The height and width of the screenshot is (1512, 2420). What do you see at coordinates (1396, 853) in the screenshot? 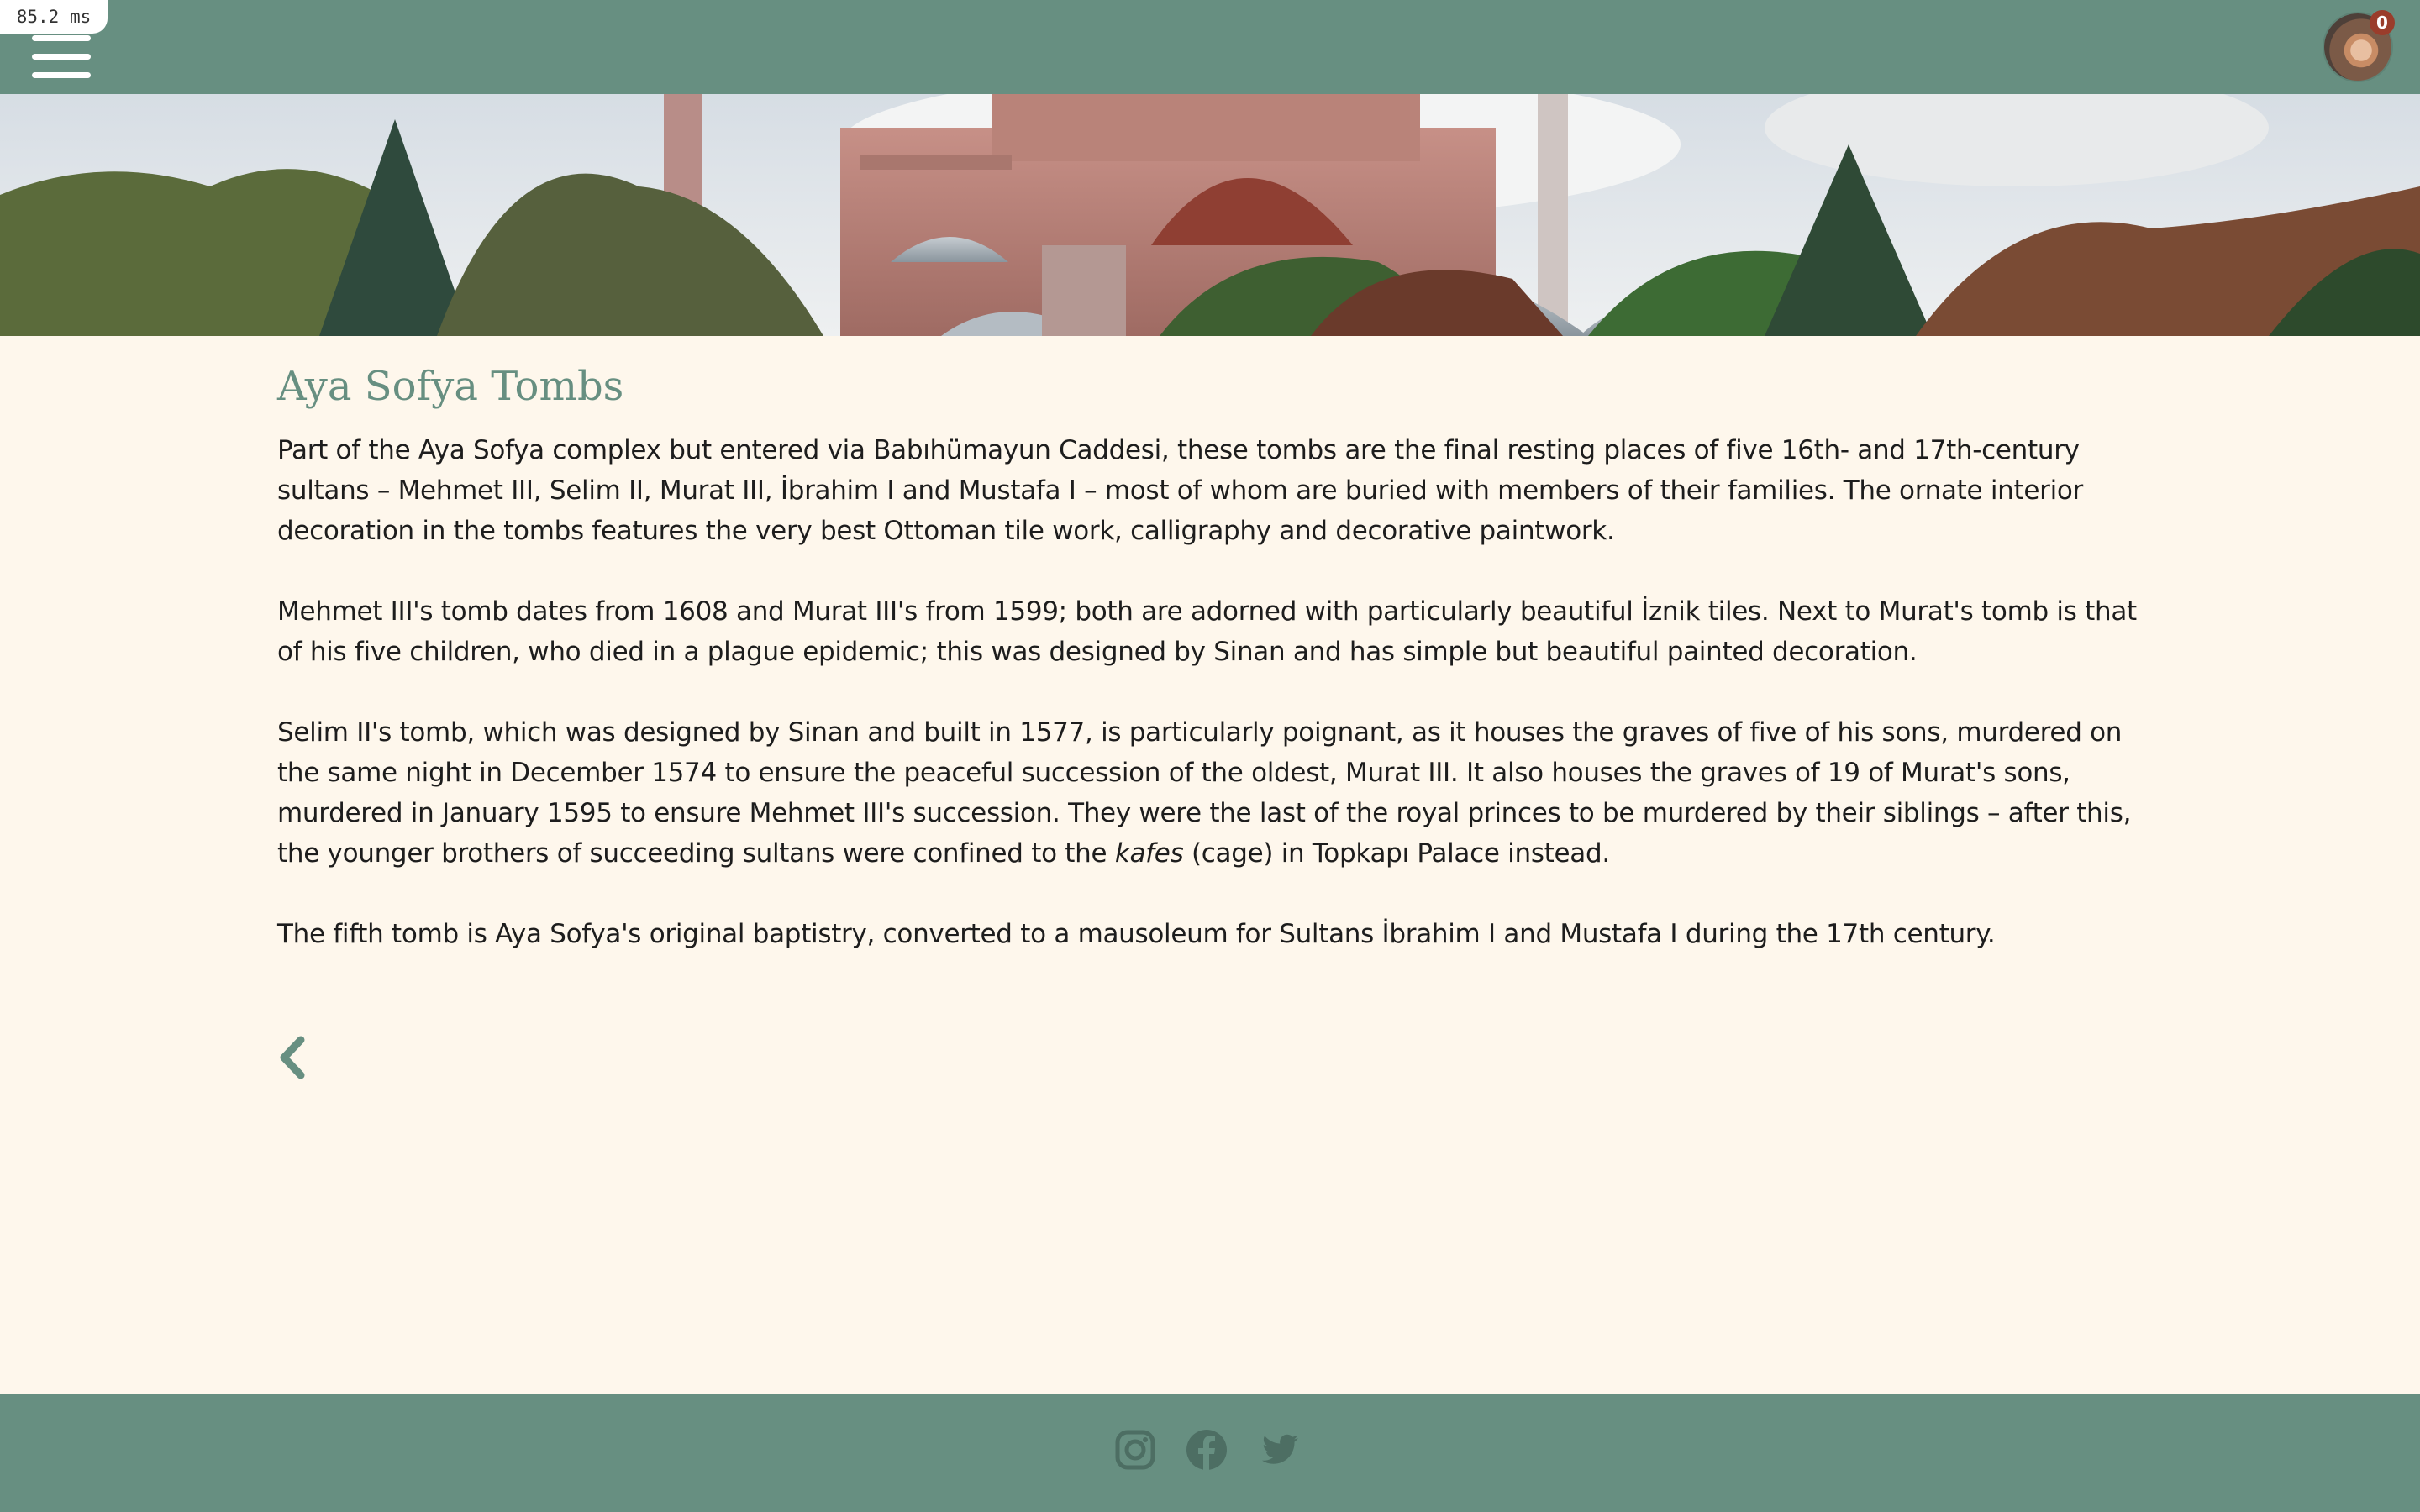
I see `paragraph-text: (cage) in Topkapı Palace instead.` at bounding box center [1396, 853].